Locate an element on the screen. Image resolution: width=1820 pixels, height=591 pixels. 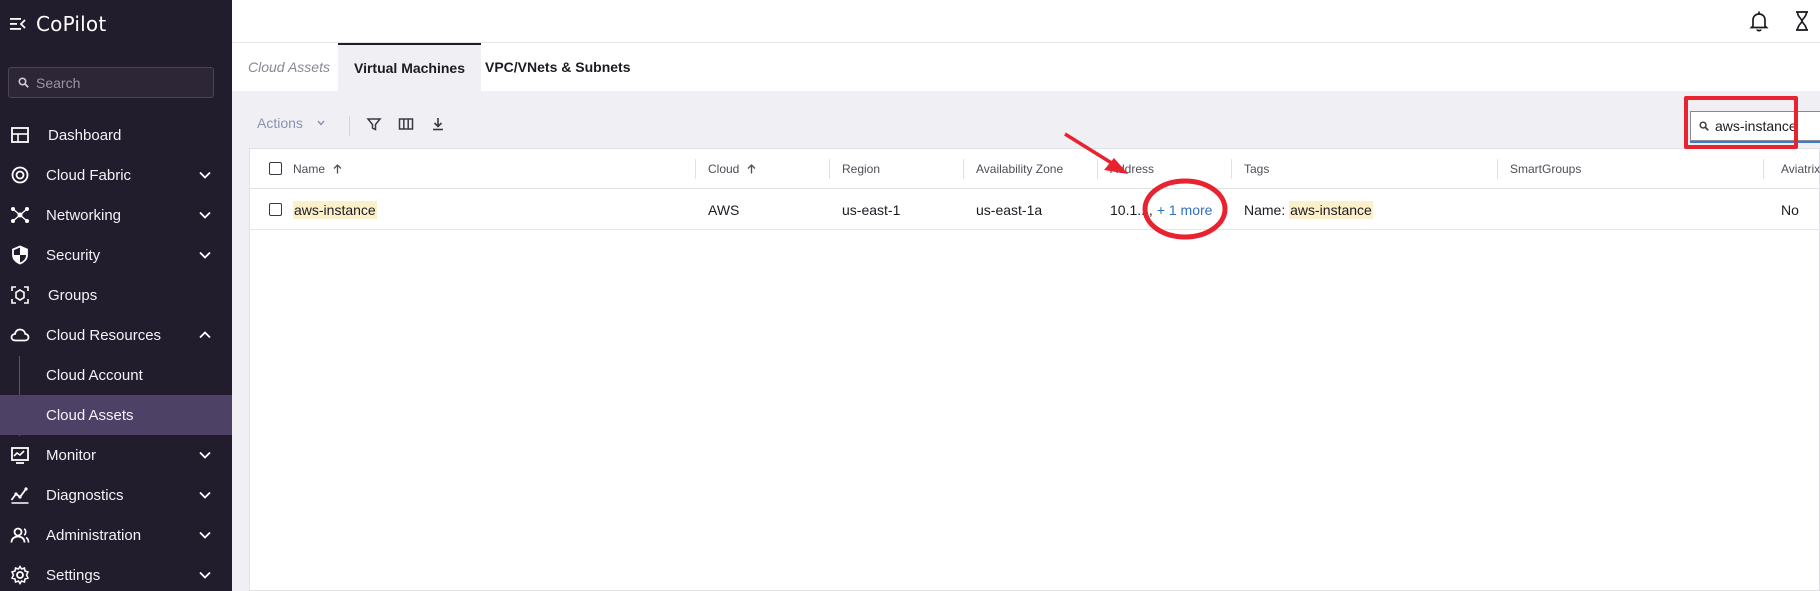
cell-address: 10.1..., + 1 more is located at coordinates (1161, 210).